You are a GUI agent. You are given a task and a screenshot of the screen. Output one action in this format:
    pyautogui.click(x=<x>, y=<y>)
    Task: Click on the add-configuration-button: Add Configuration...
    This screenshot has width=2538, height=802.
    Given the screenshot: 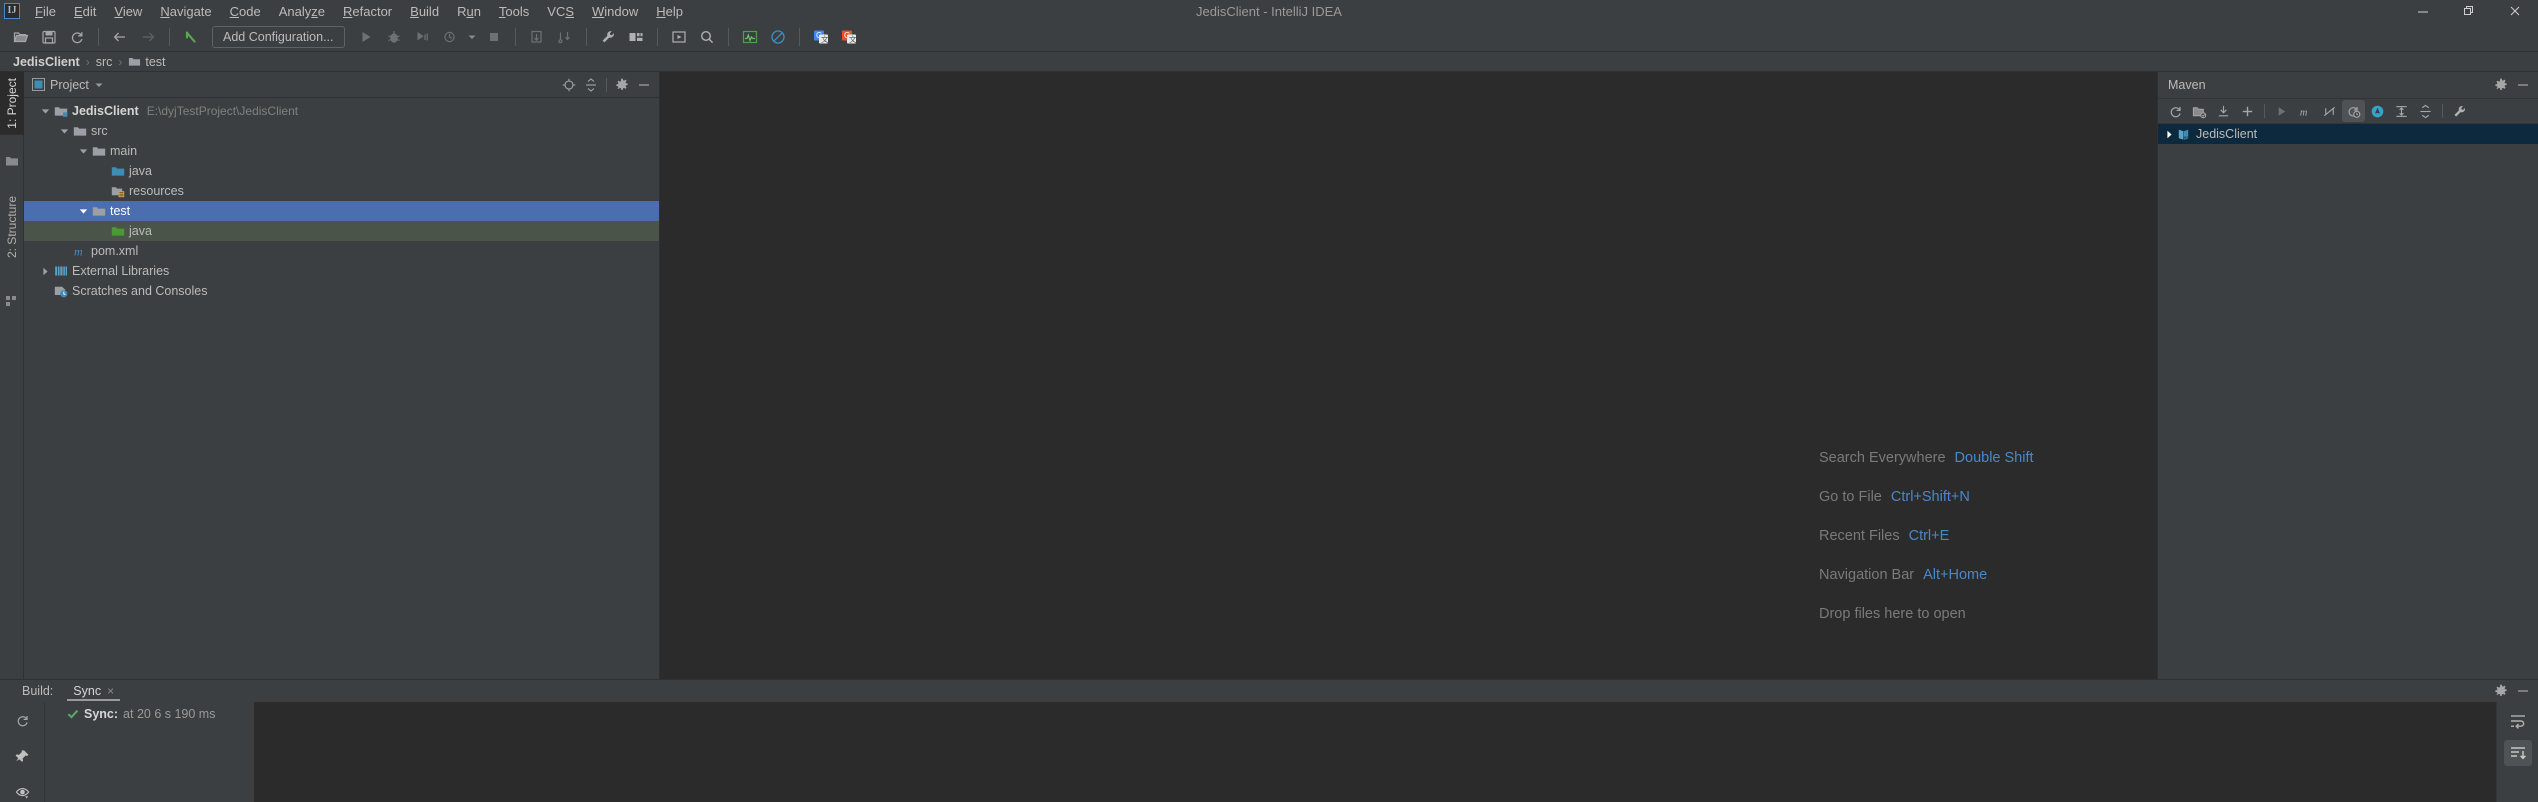 What is the action you would take?
    pyautogui.click(x=278, y=36)
    